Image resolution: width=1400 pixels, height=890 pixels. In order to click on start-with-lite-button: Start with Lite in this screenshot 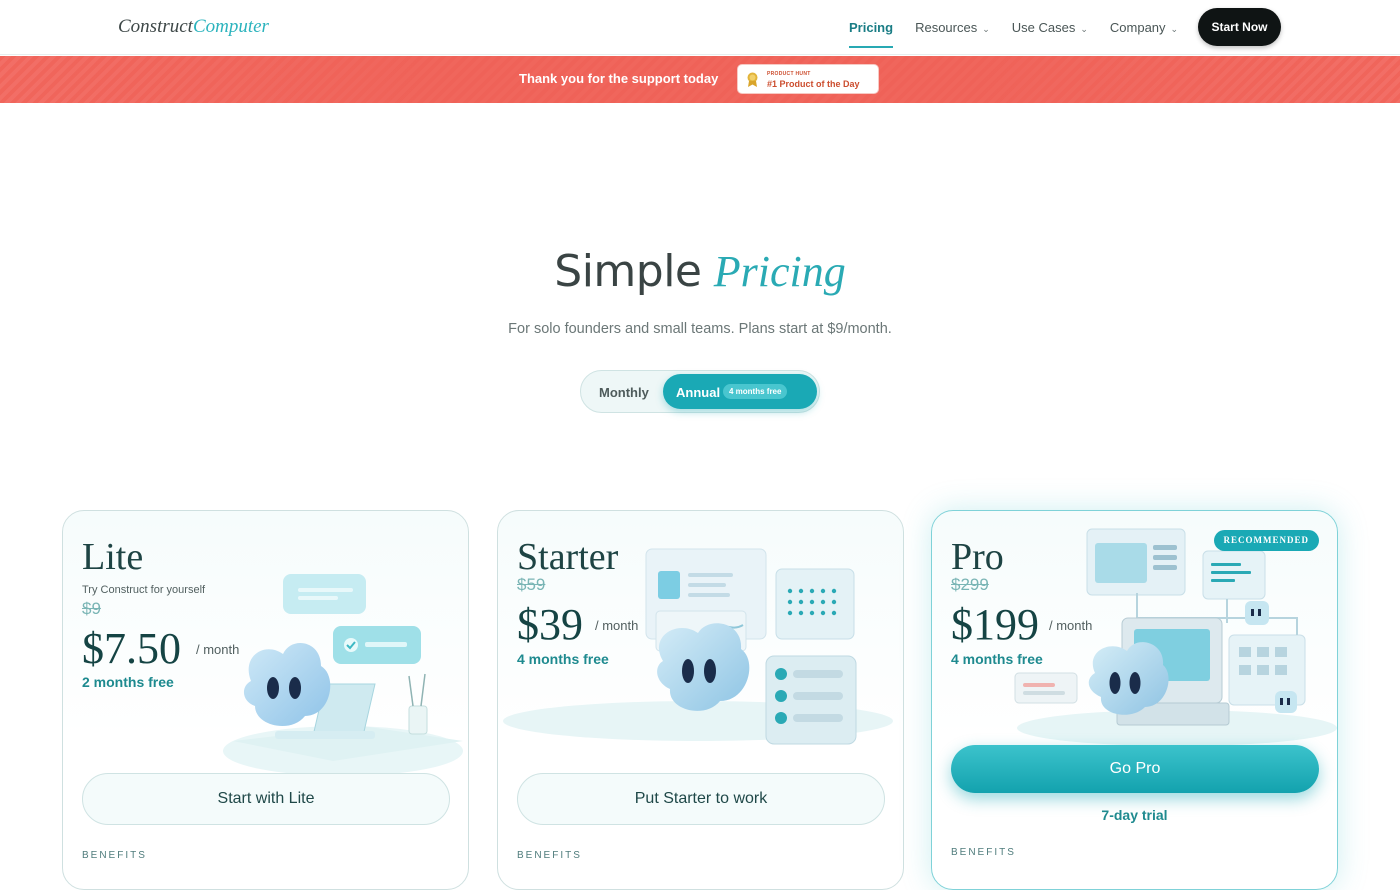, I will do `click(266, 799)`.